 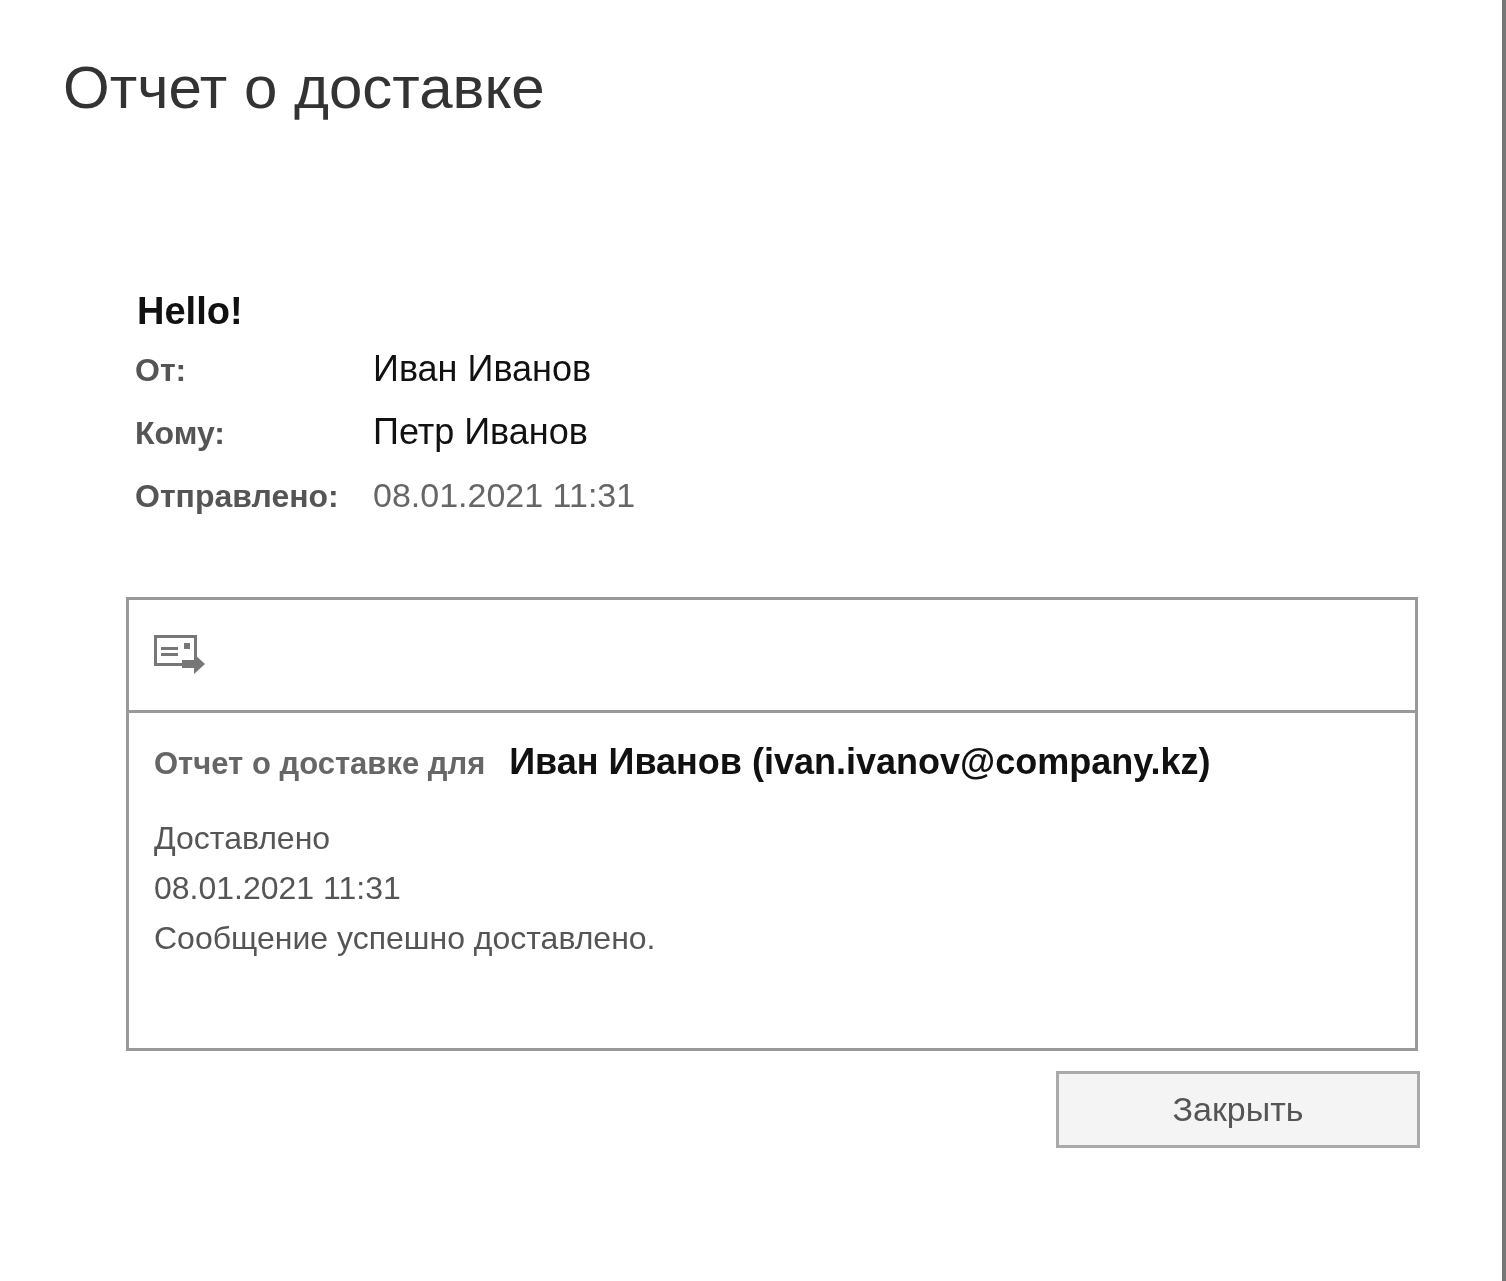 I want to click on status-text: Доставлено, so click(x=243, y=838).